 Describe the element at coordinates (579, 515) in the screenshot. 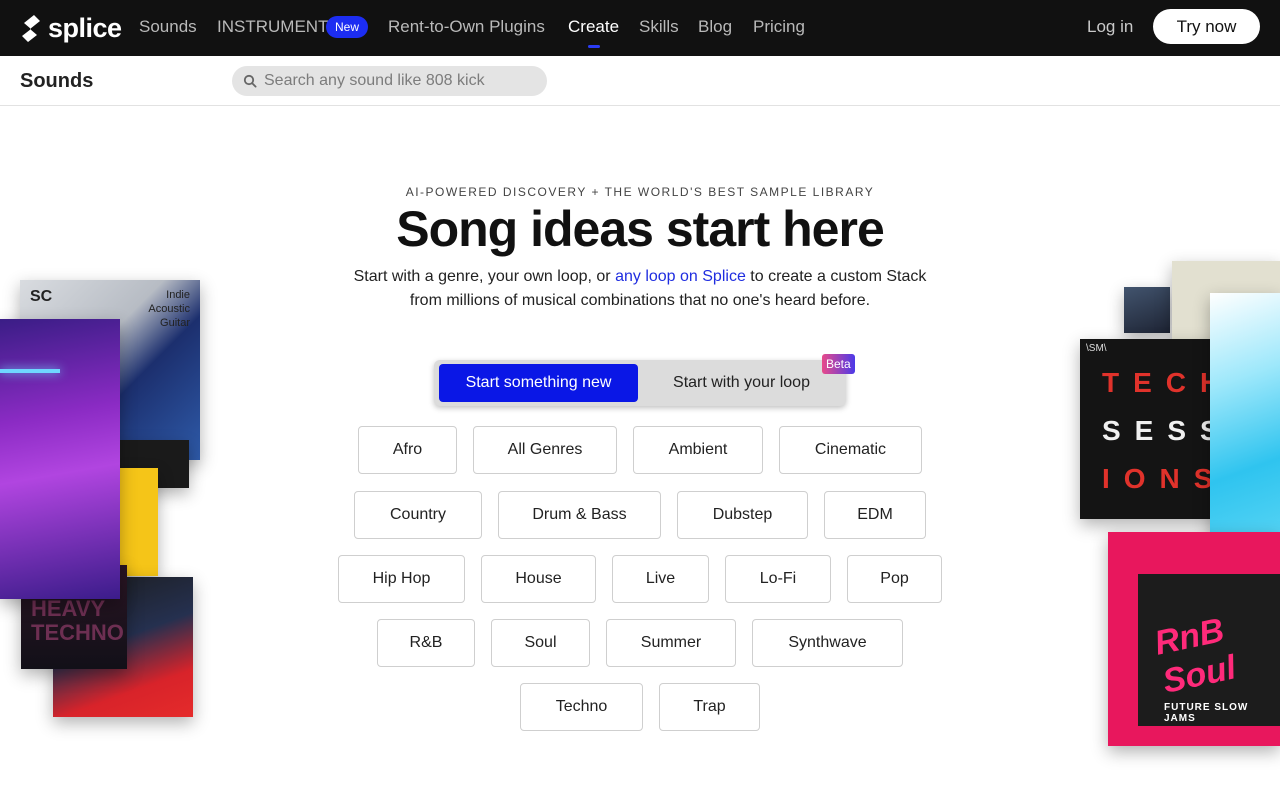

I see `genre-drum-and-bass-button: Drum & Bass` at that location.